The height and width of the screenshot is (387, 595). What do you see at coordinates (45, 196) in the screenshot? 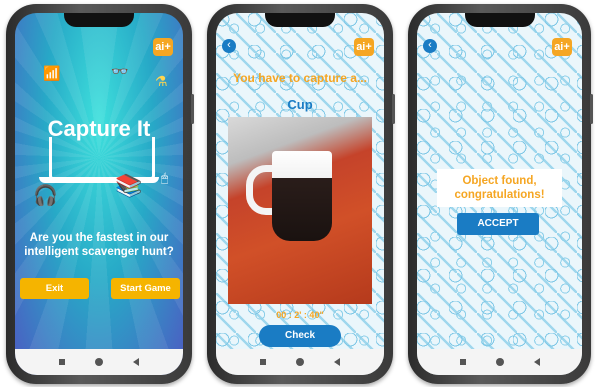
I see `headphones-icon: 🎧` at bounding box center [45, 196].